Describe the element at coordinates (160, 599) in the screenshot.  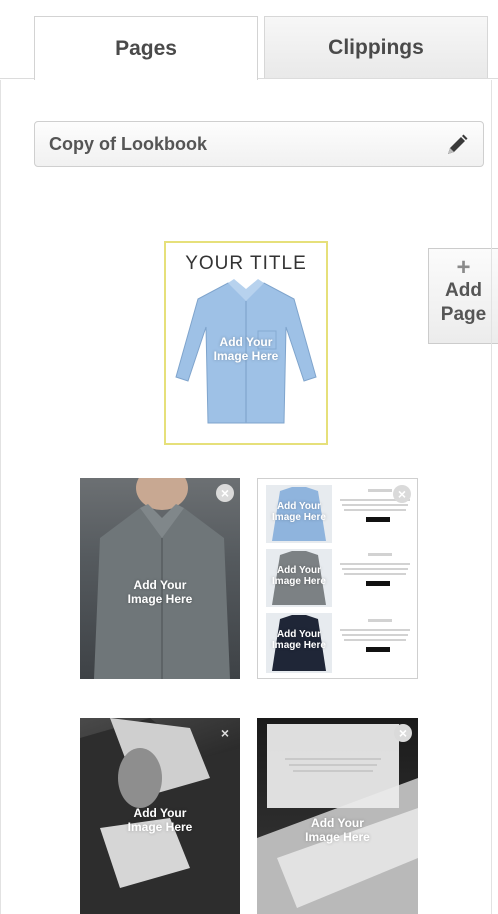
I see `page2-placeholder-line2: Image Here` at that location.